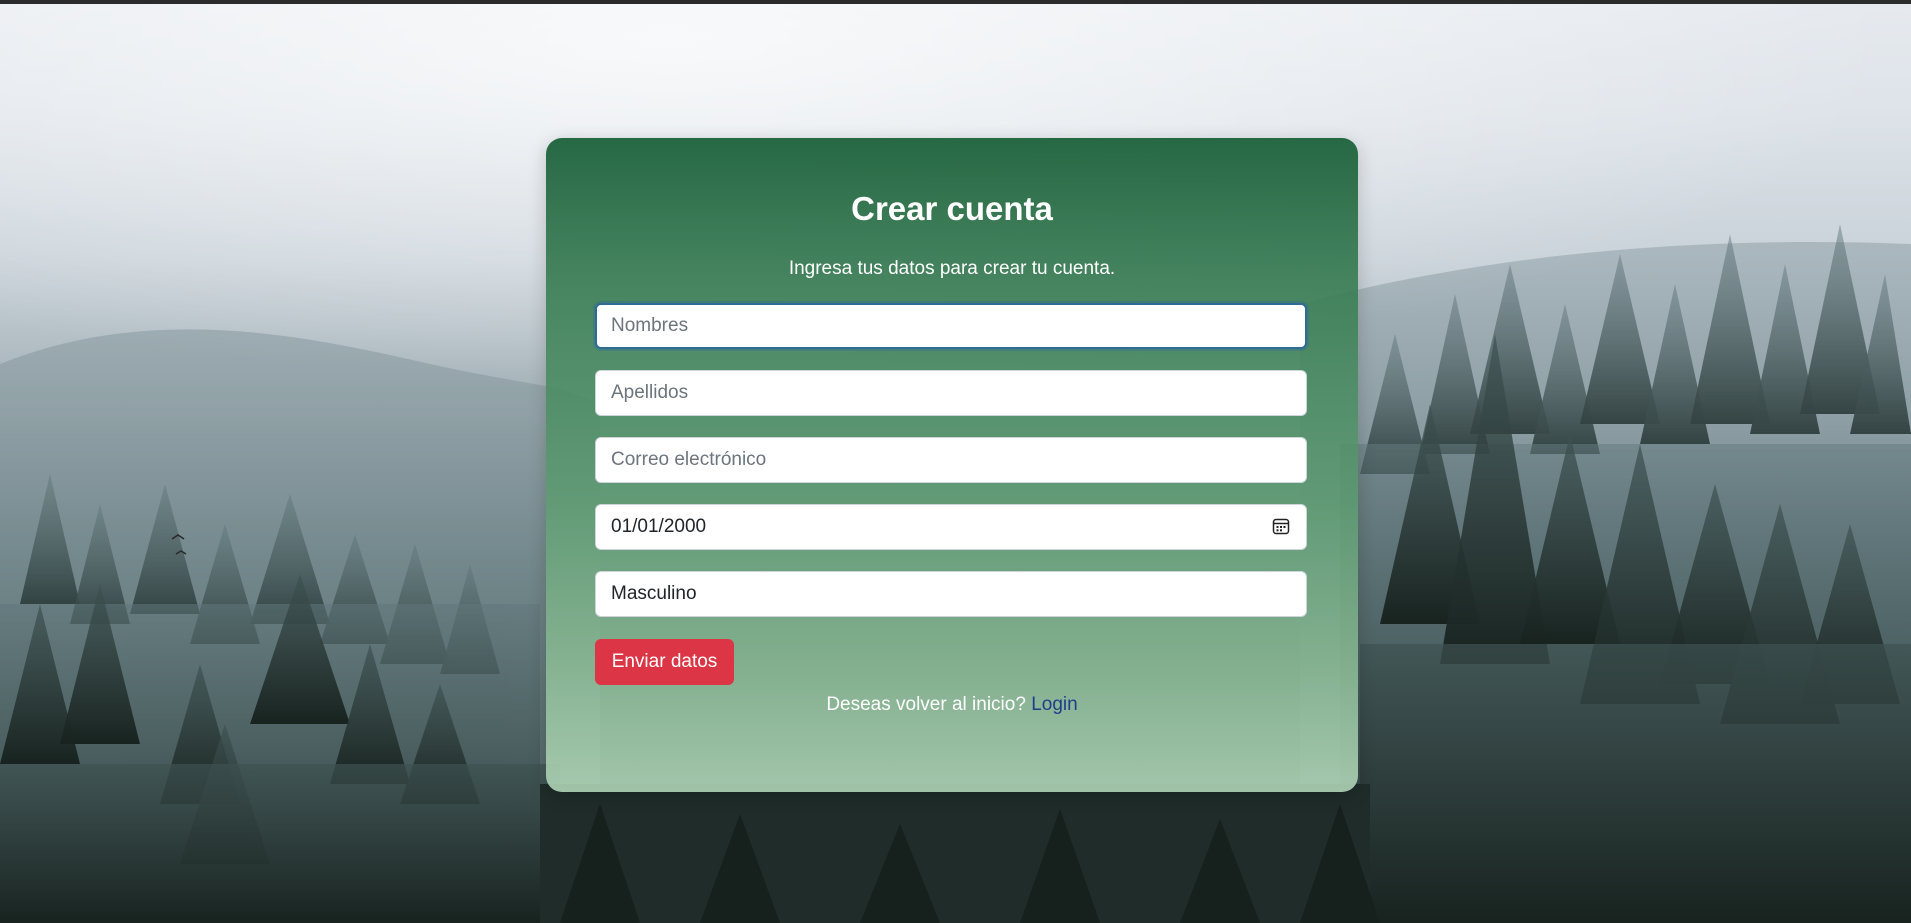  Describe the element at coordinates (951, 326) in the screenshot. I see `first-name-input` at that location.